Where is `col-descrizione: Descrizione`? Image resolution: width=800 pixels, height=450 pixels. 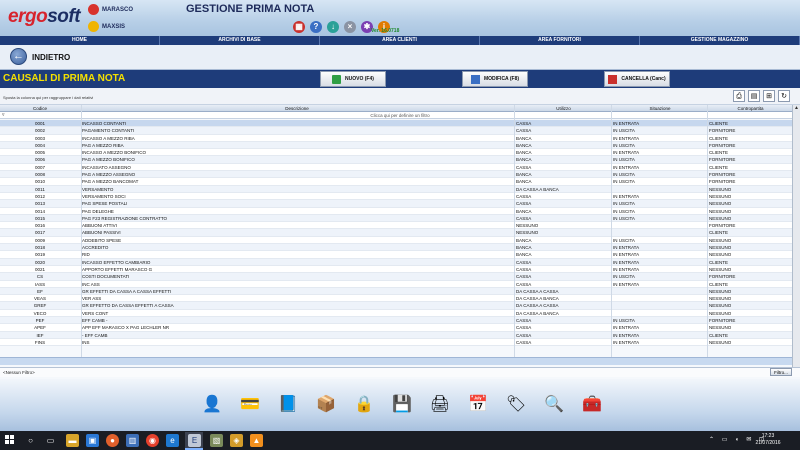 col-descrizione: Descrizione is located at coordinates (297, 108).